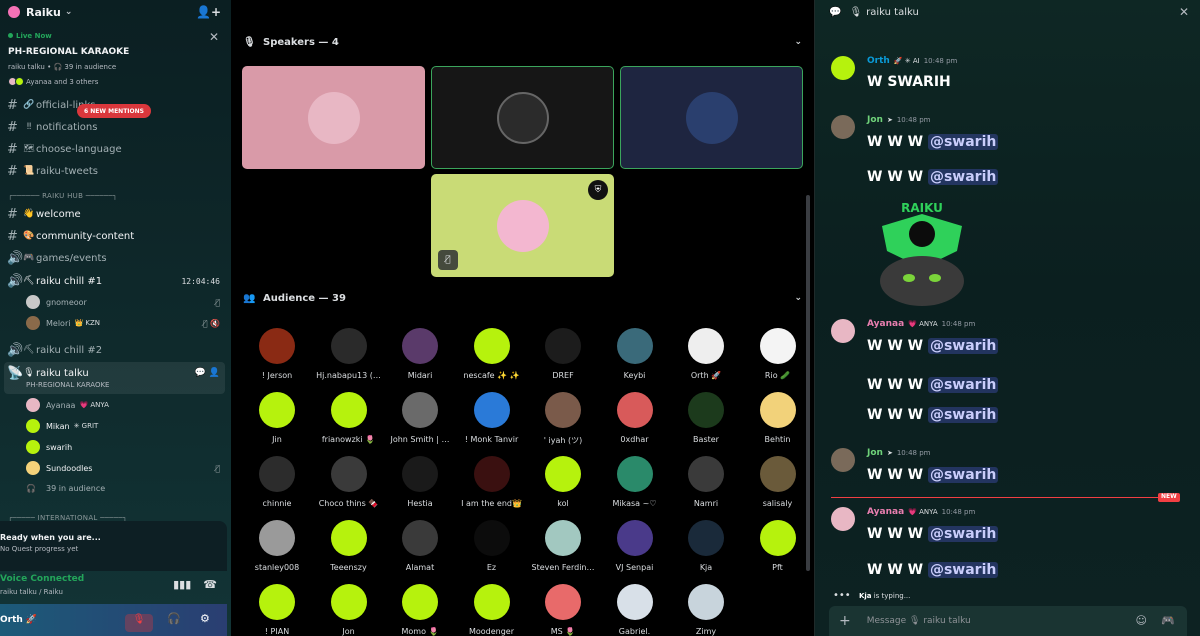 The height and width of the screenshot is (636, 1200). I want to click on stage-user: Ayanaa 💗 ANYA, so click(128, 405).